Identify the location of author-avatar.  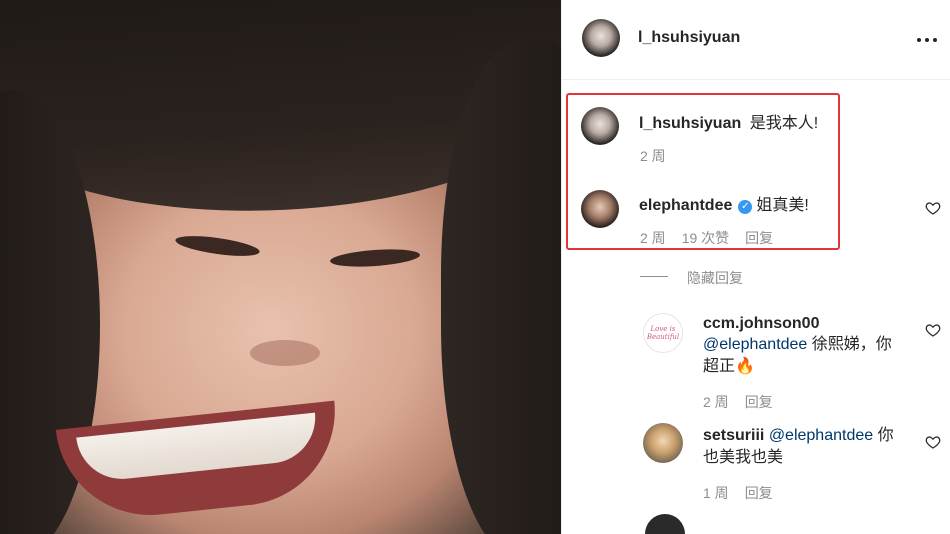
(601, 38).